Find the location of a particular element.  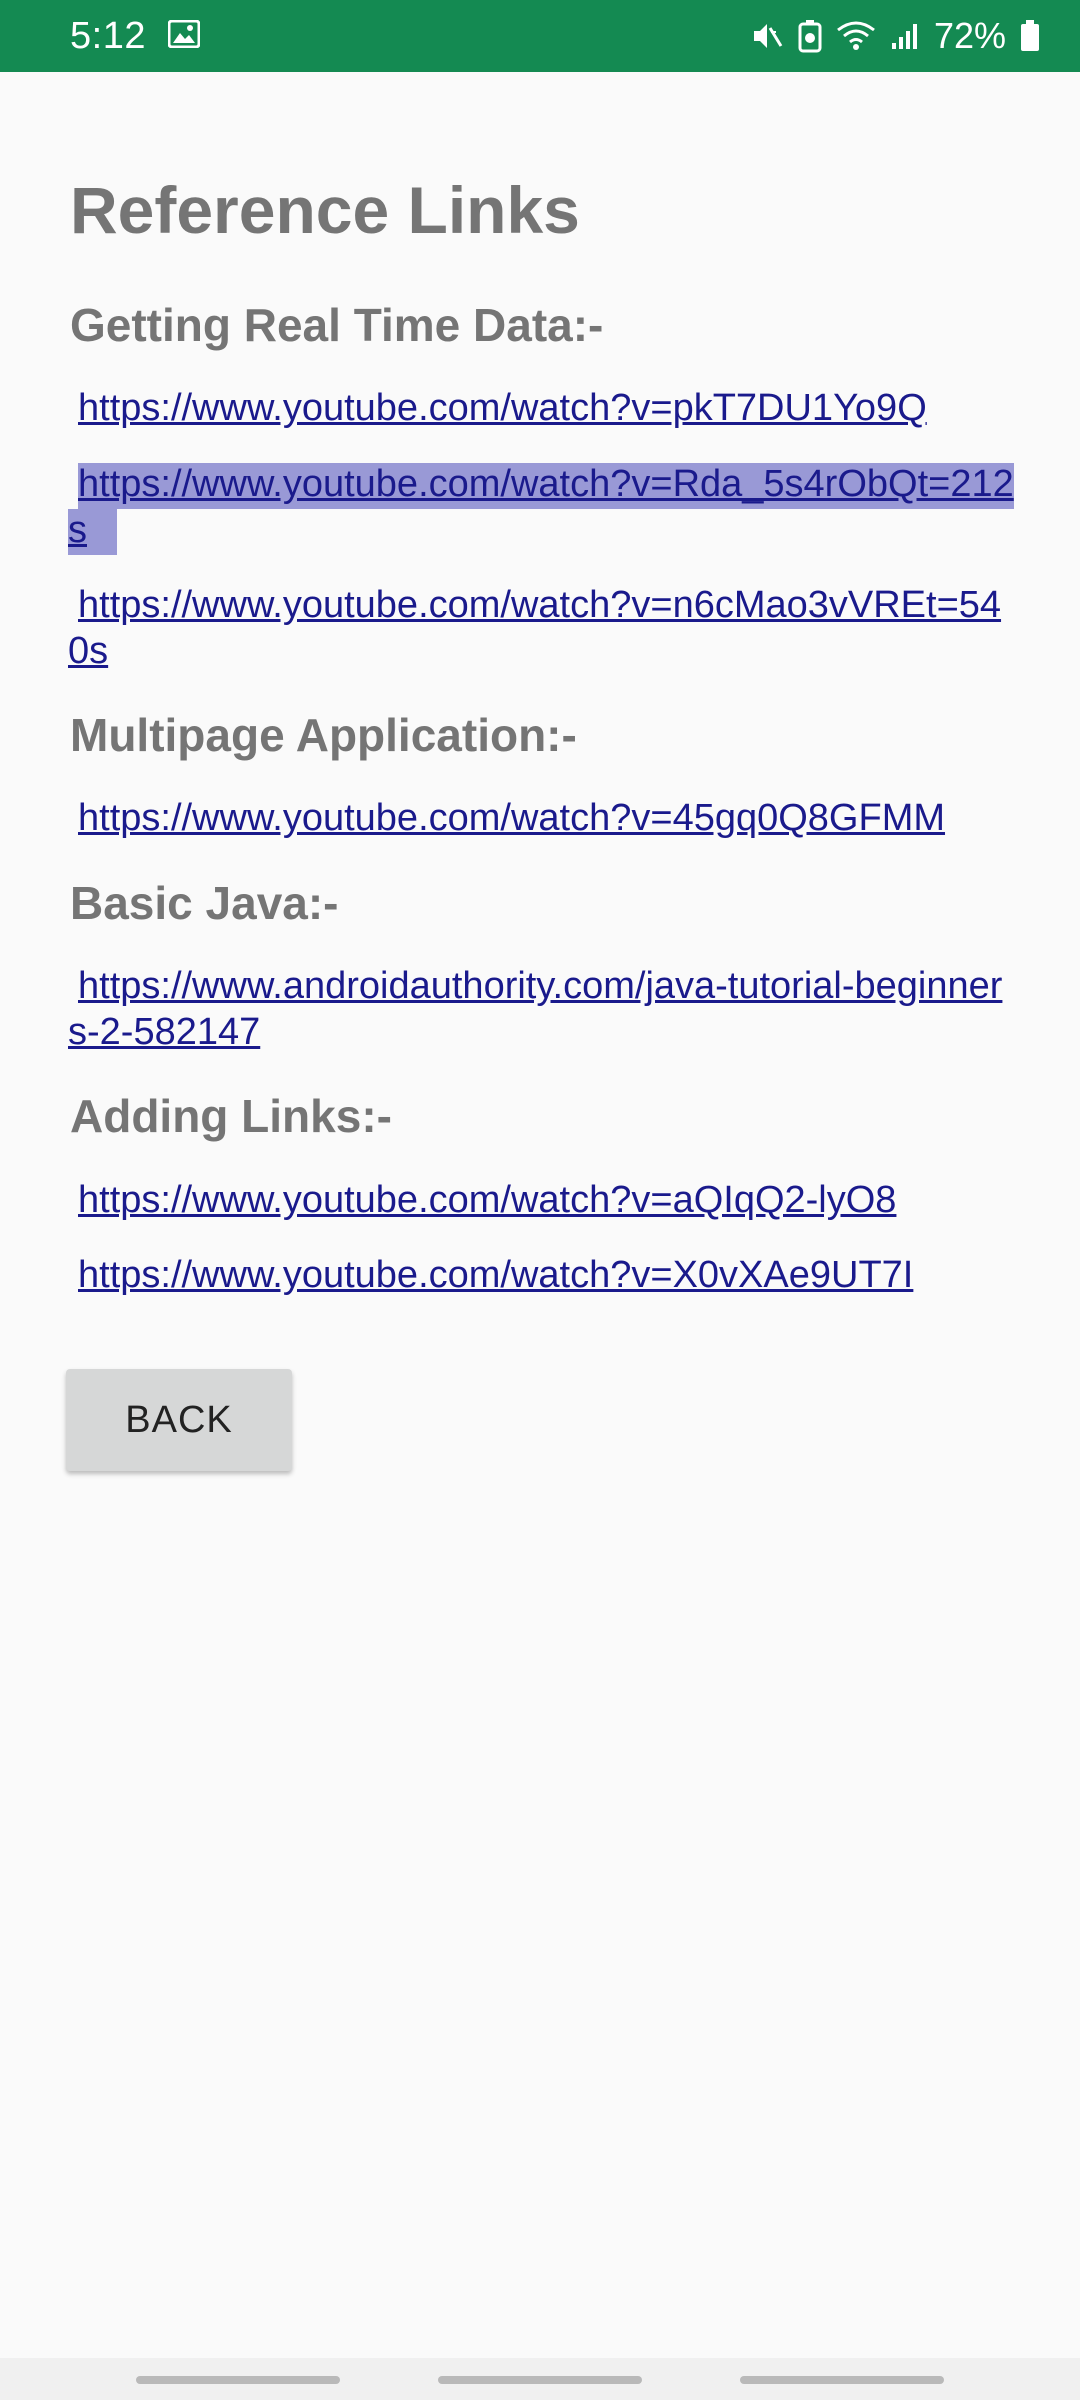

back-button: BACK is located at coordinates (179, 1420).